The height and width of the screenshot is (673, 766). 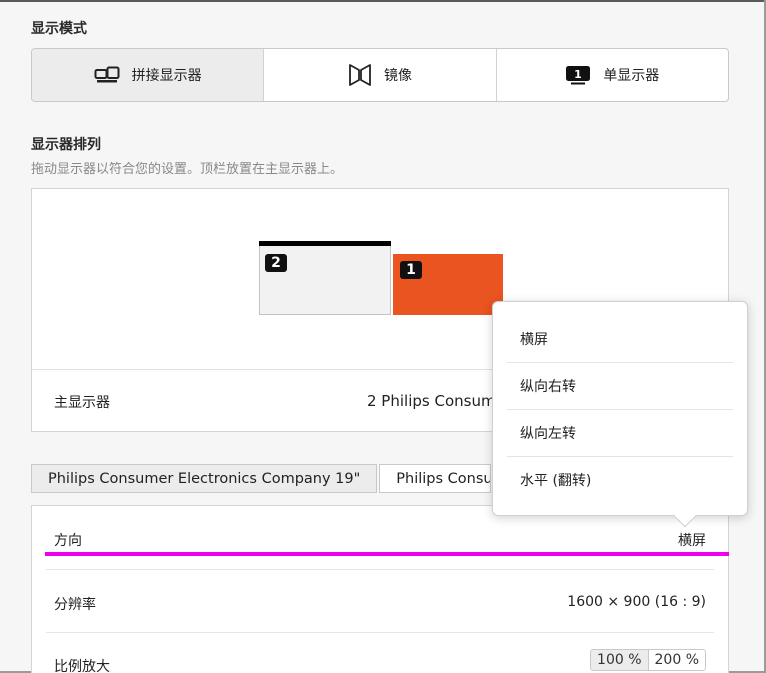 I want to click on mode-single-button: 1 单显示器, so click(x=612, y=75).